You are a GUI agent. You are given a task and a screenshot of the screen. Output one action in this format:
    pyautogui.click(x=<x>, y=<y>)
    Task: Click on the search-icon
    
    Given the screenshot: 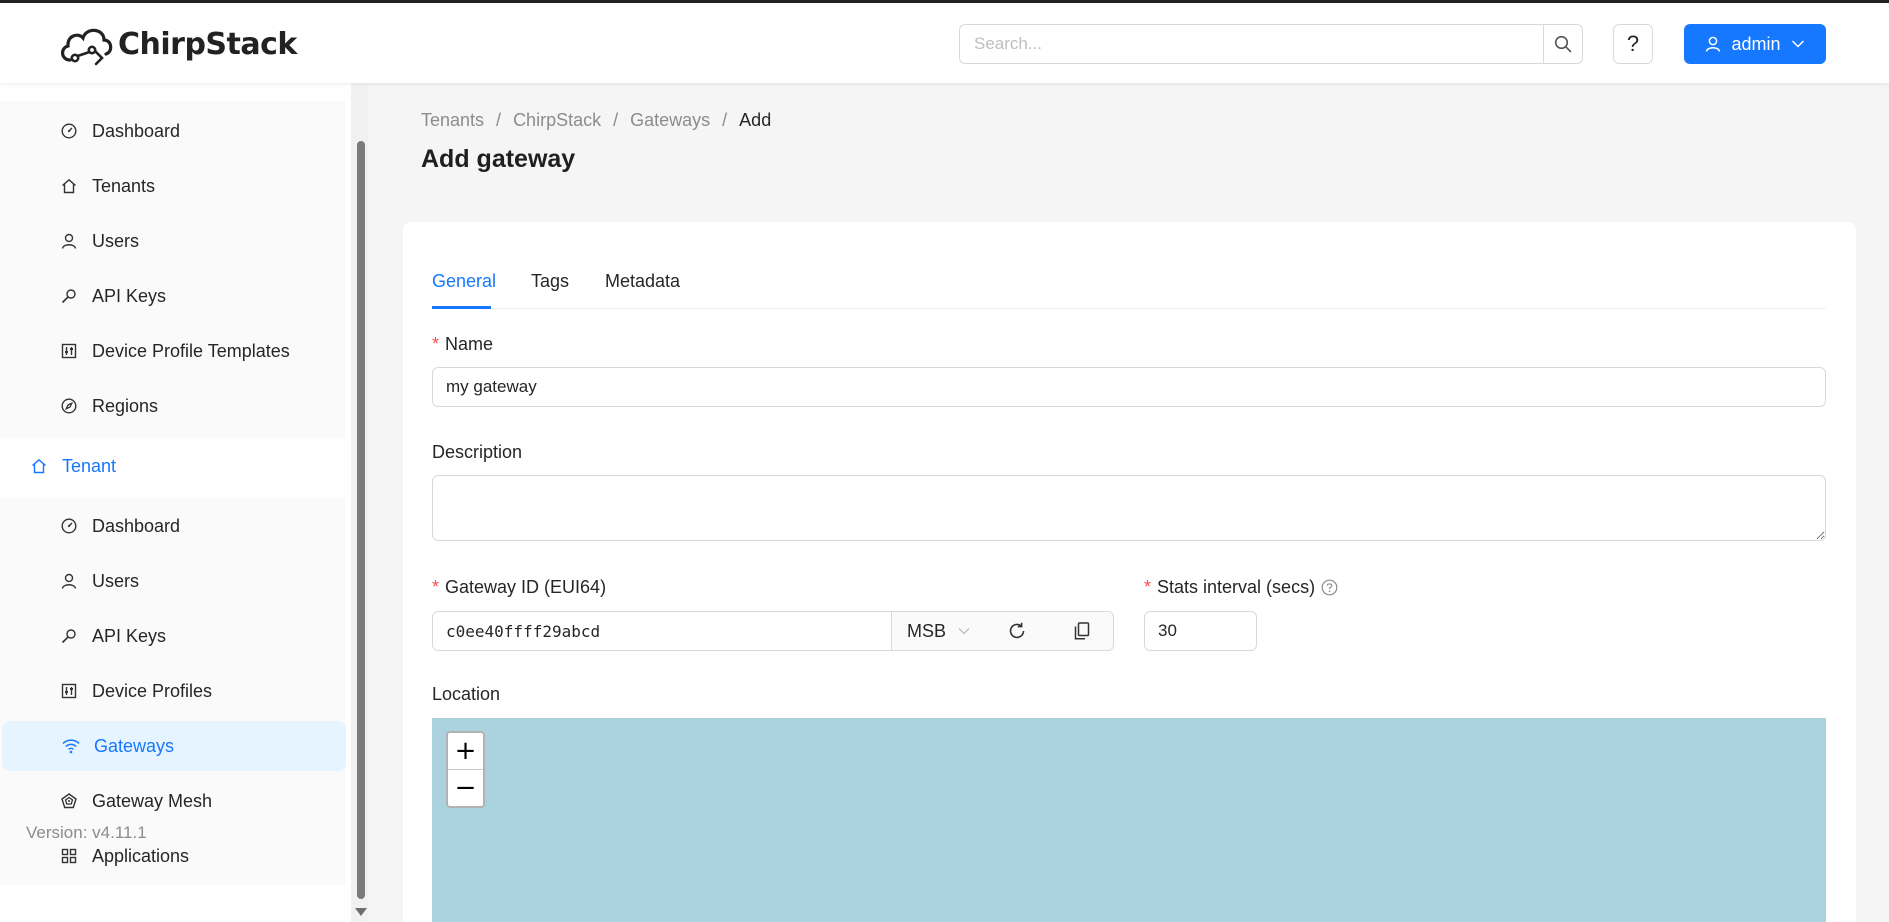 What is the action you would take?
    pyautogui.click(x=1563, y=44)
    